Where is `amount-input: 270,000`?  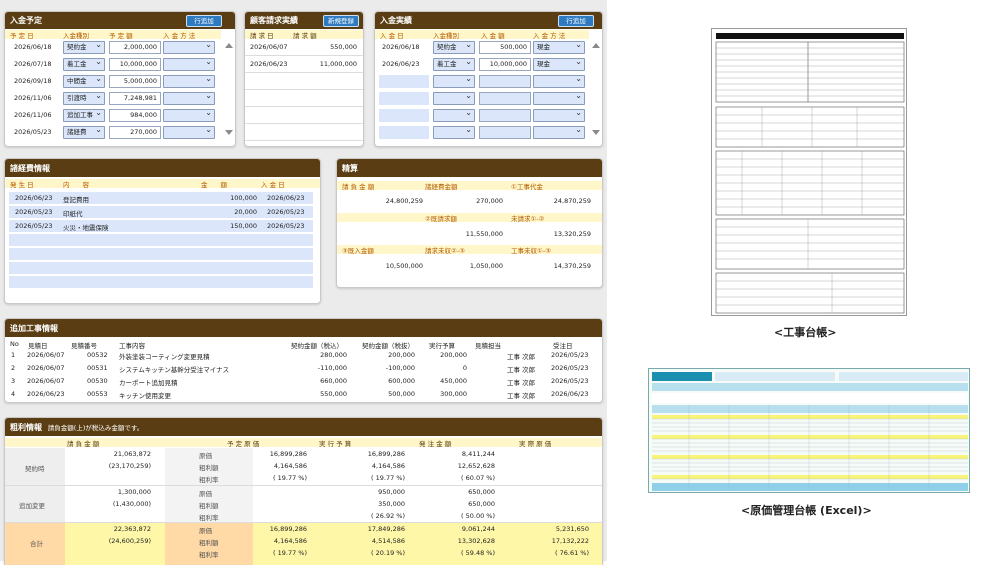 amount-input: 270,000 is located at coordinates (135, 132).